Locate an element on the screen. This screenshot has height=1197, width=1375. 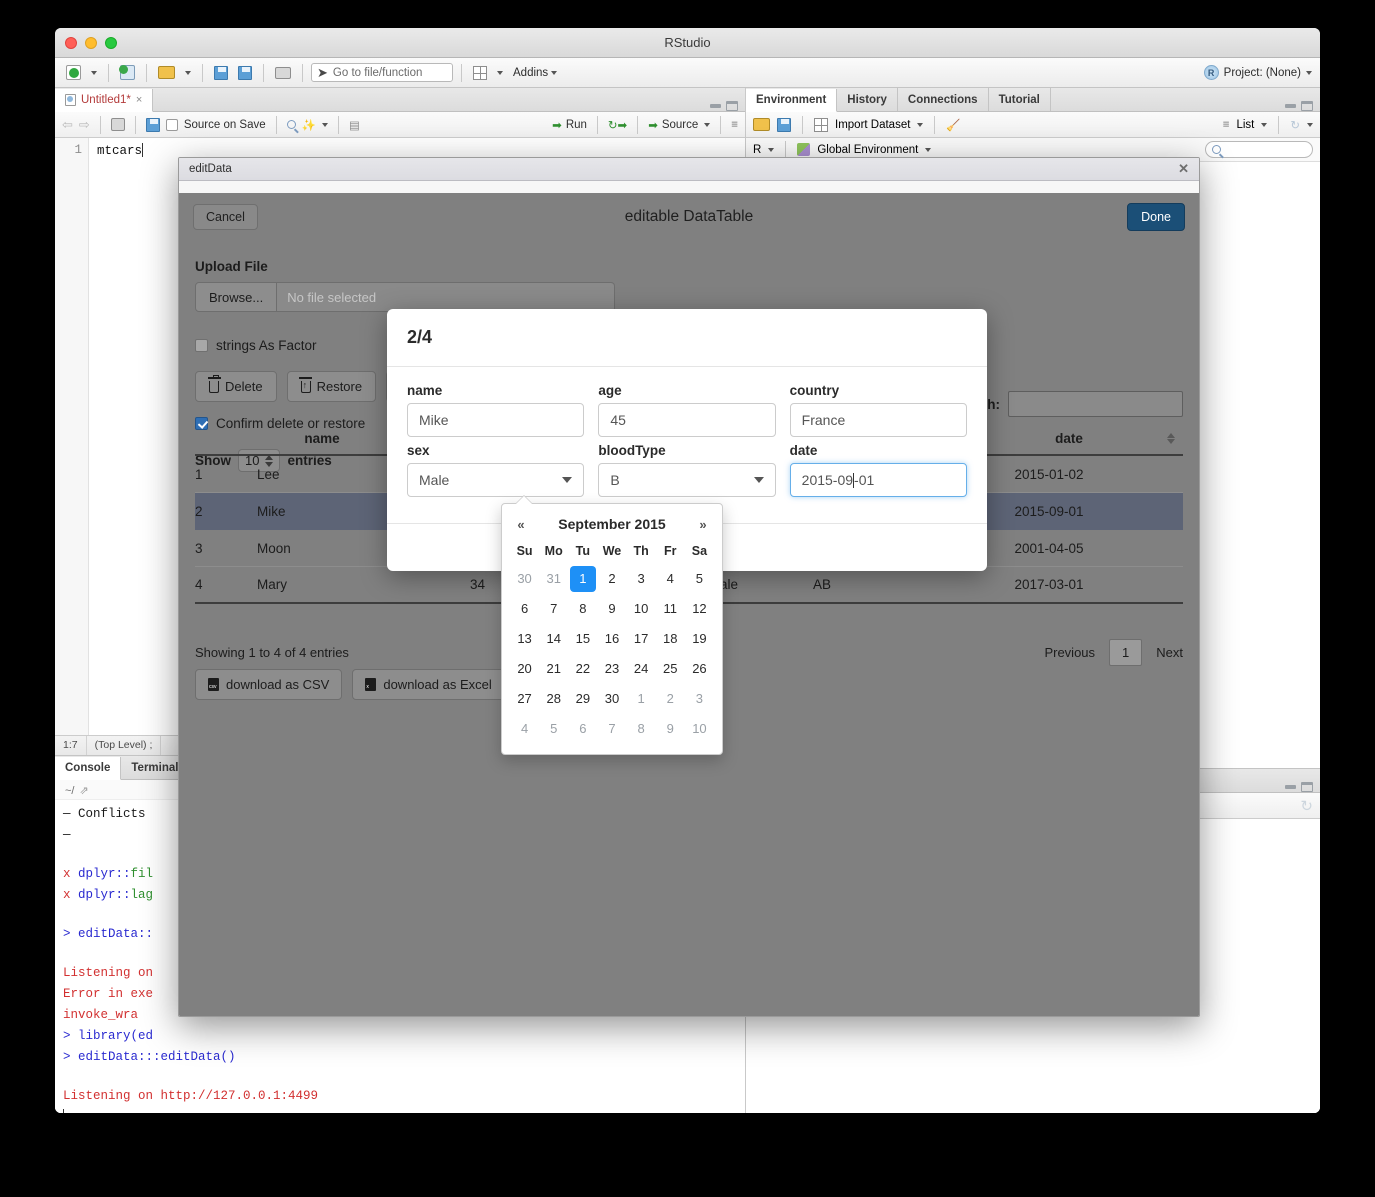
datepicker-day: 24 is located at coordinates (641, 669).